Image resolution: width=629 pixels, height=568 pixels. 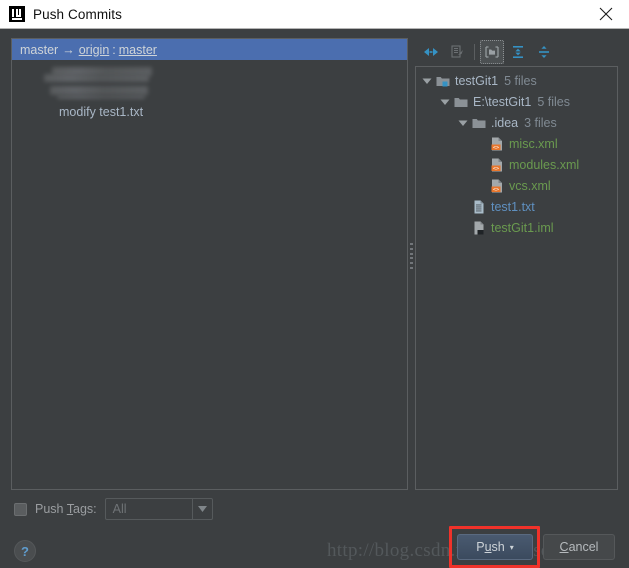 I want to click on push-button-label: Push, so click(x=490, y=547).